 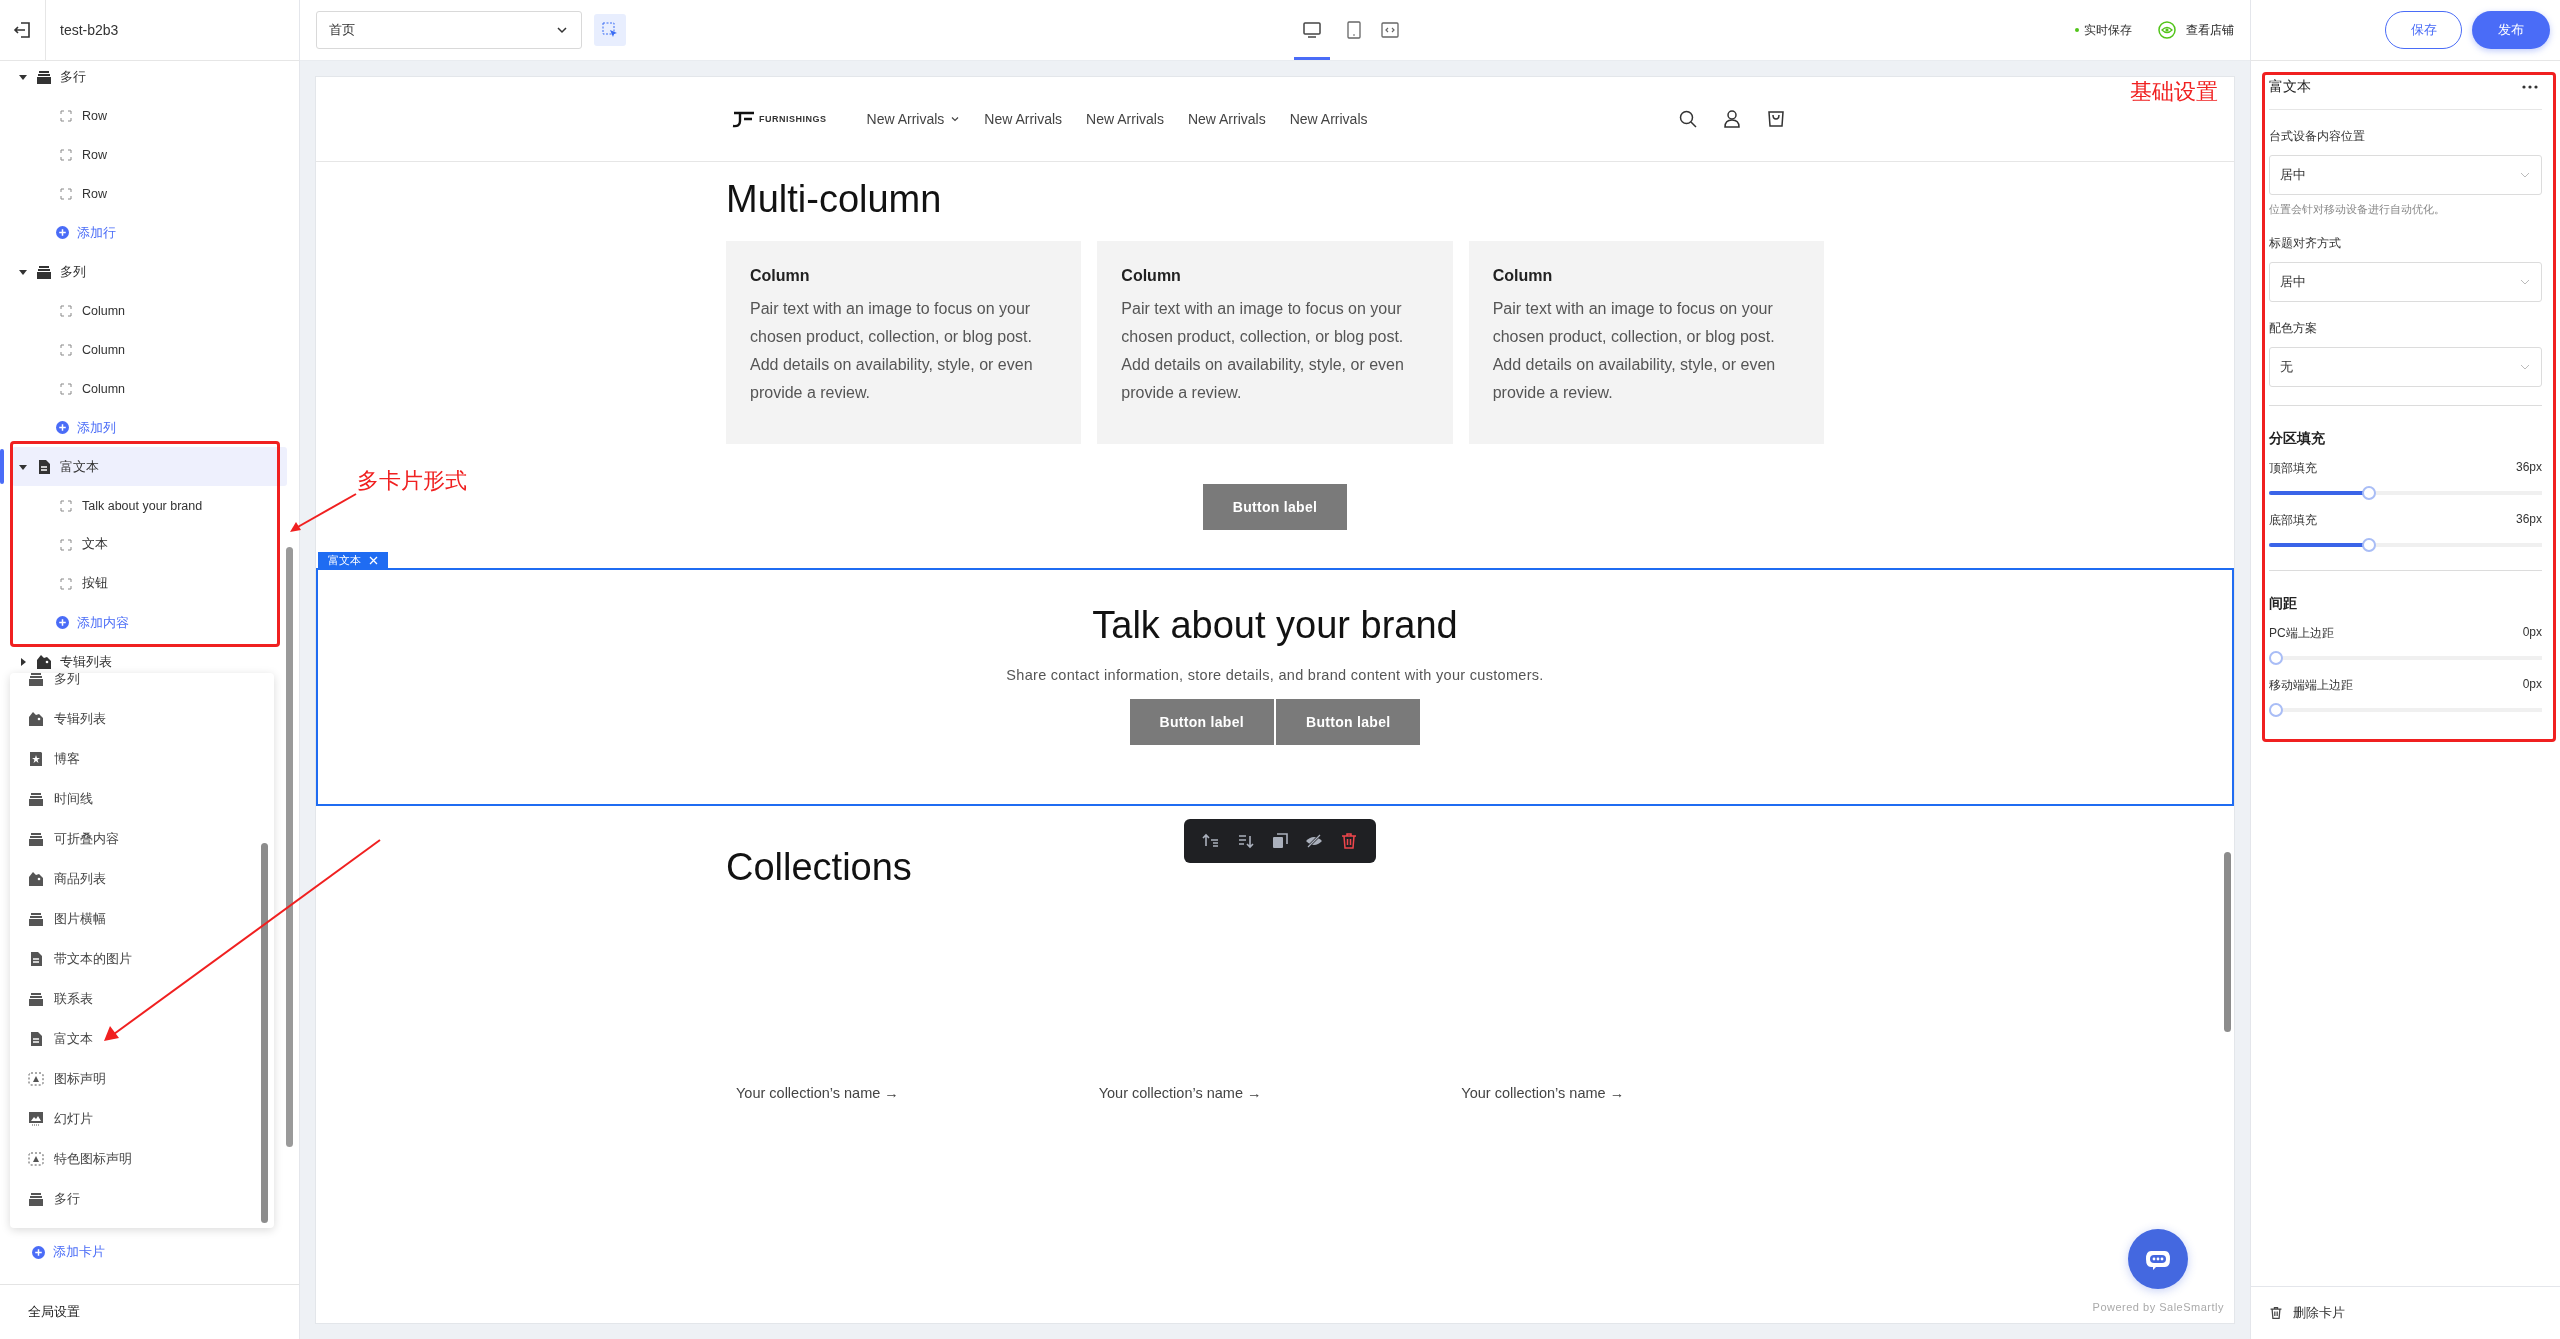 I want to click on global-settings-button: 全局设置, so click(x=54, y=1312).